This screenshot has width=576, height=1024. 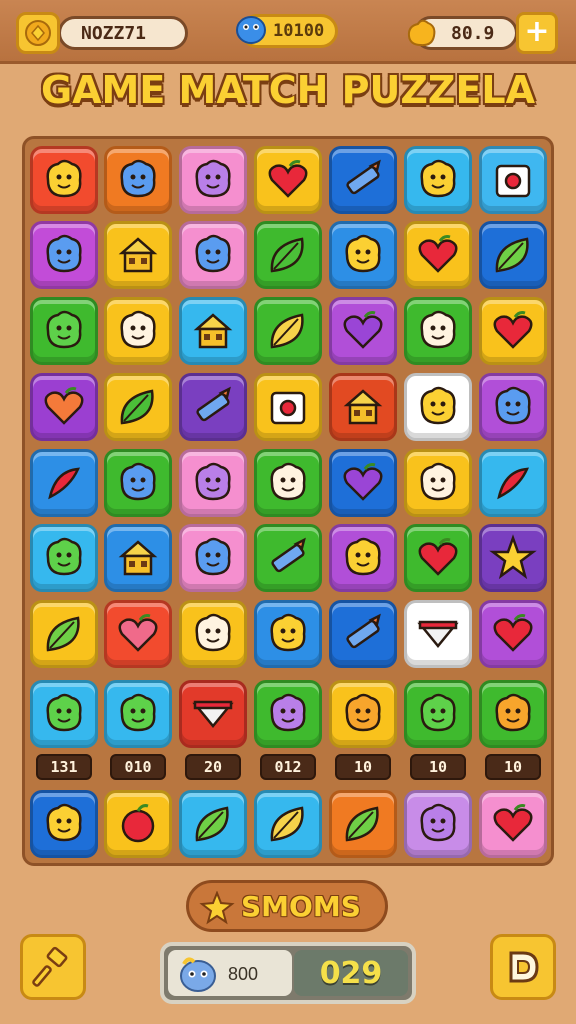 I want to click on coin-icon, so click(x=38, y=33).